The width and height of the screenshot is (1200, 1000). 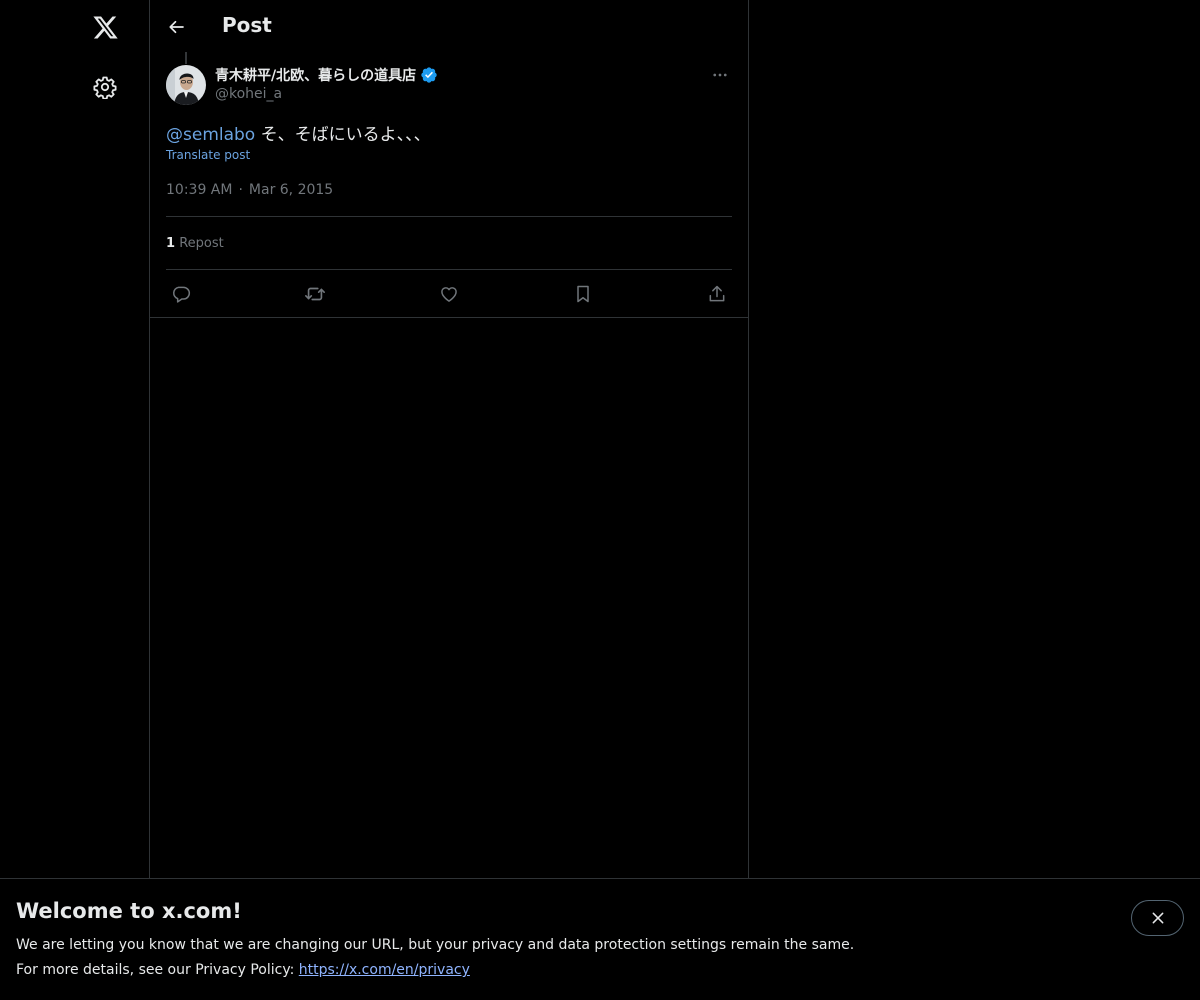 I want to click on repost-count: 1, so click(x=171, y=243).